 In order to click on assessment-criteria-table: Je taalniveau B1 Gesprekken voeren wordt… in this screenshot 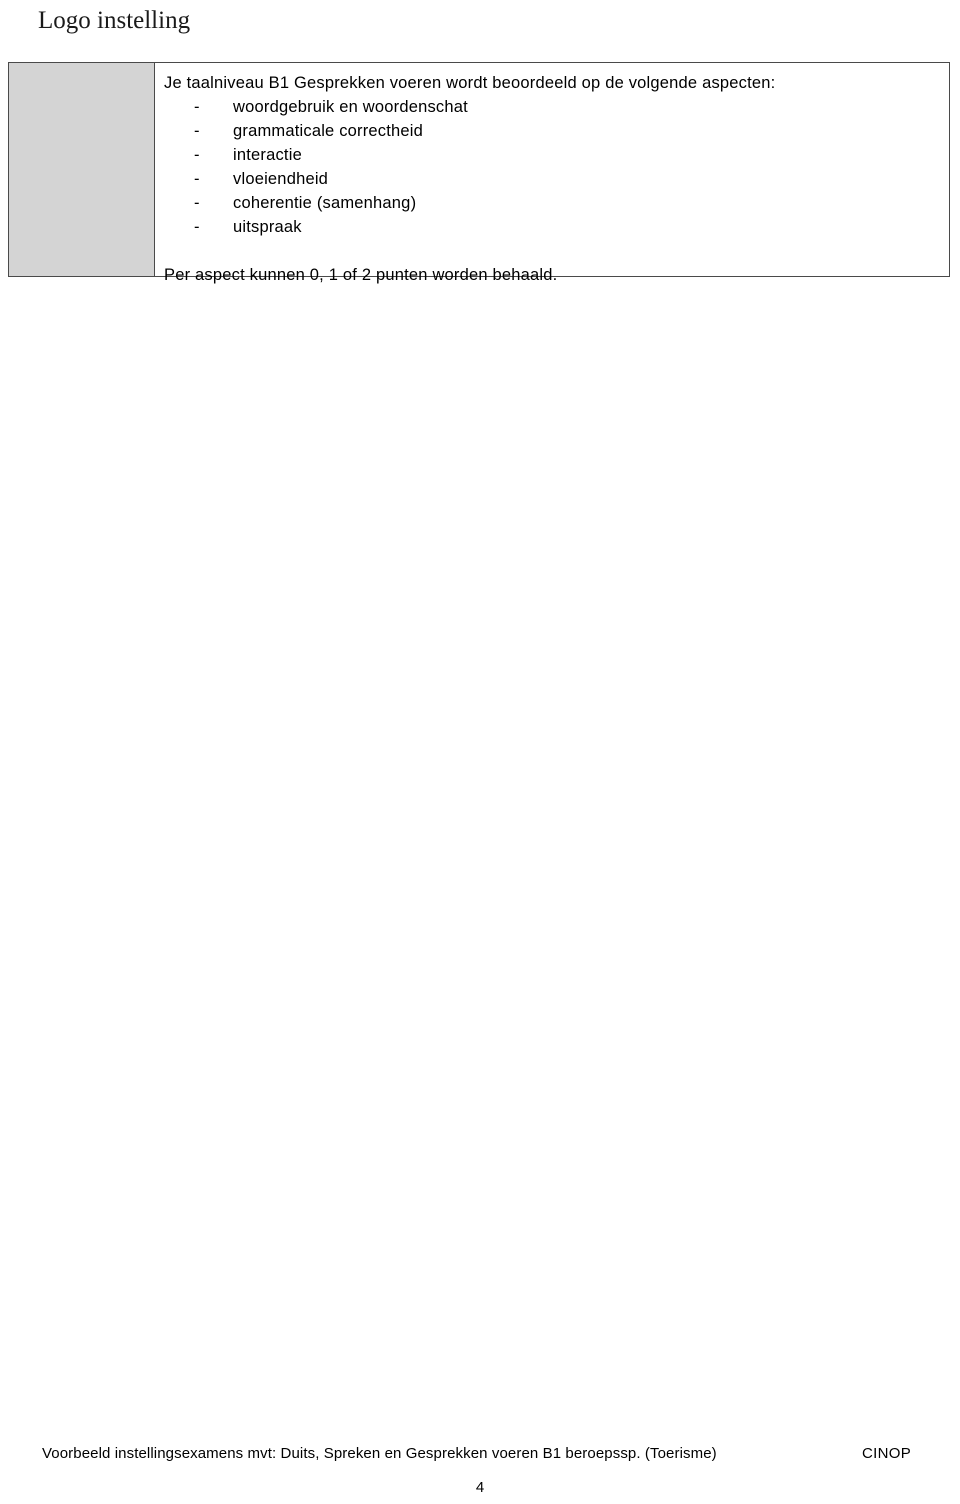, I will do `click(479, 173)`.